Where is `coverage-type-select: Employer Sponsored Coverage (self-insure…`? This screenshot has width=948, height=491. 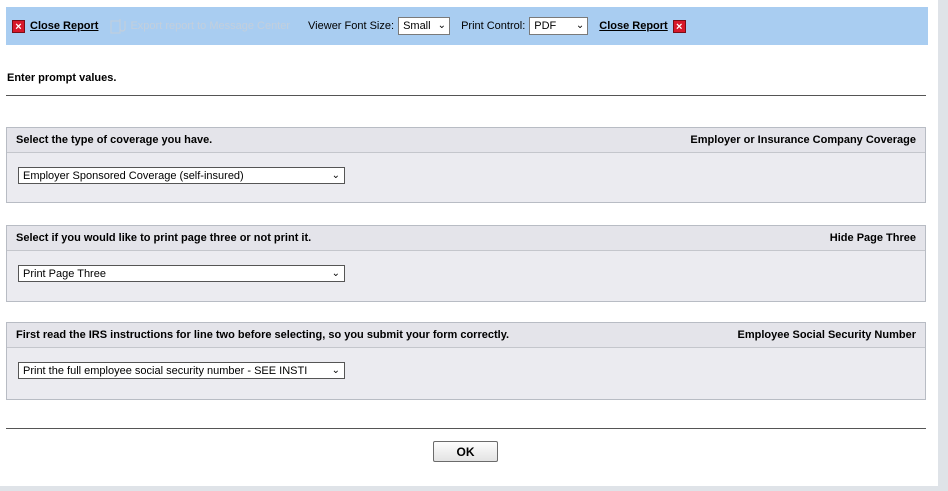
coverage-type-select: Employer Sponsored Coverage (self-insure… is located at coordinates (181, 175).